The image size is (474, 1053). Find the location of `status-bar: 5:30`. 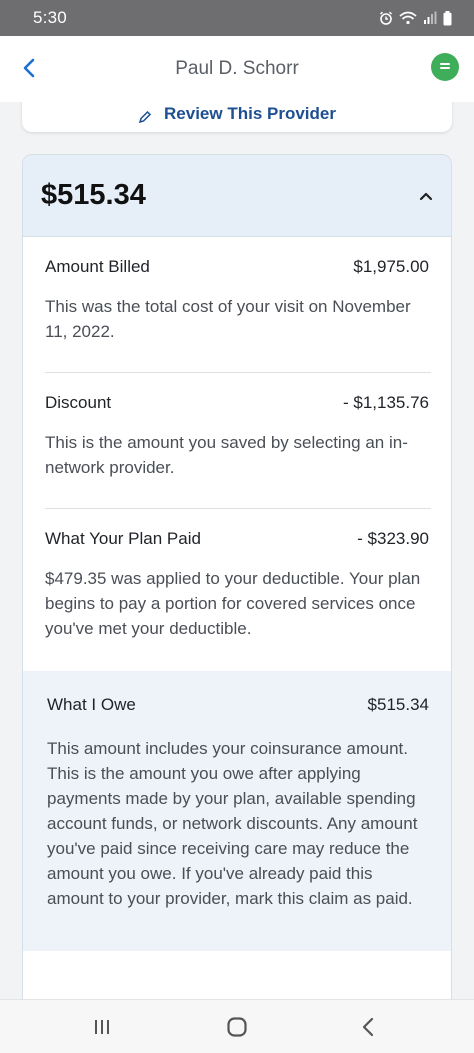

status-bar: 5:30 is located at coordinates (237, 18).